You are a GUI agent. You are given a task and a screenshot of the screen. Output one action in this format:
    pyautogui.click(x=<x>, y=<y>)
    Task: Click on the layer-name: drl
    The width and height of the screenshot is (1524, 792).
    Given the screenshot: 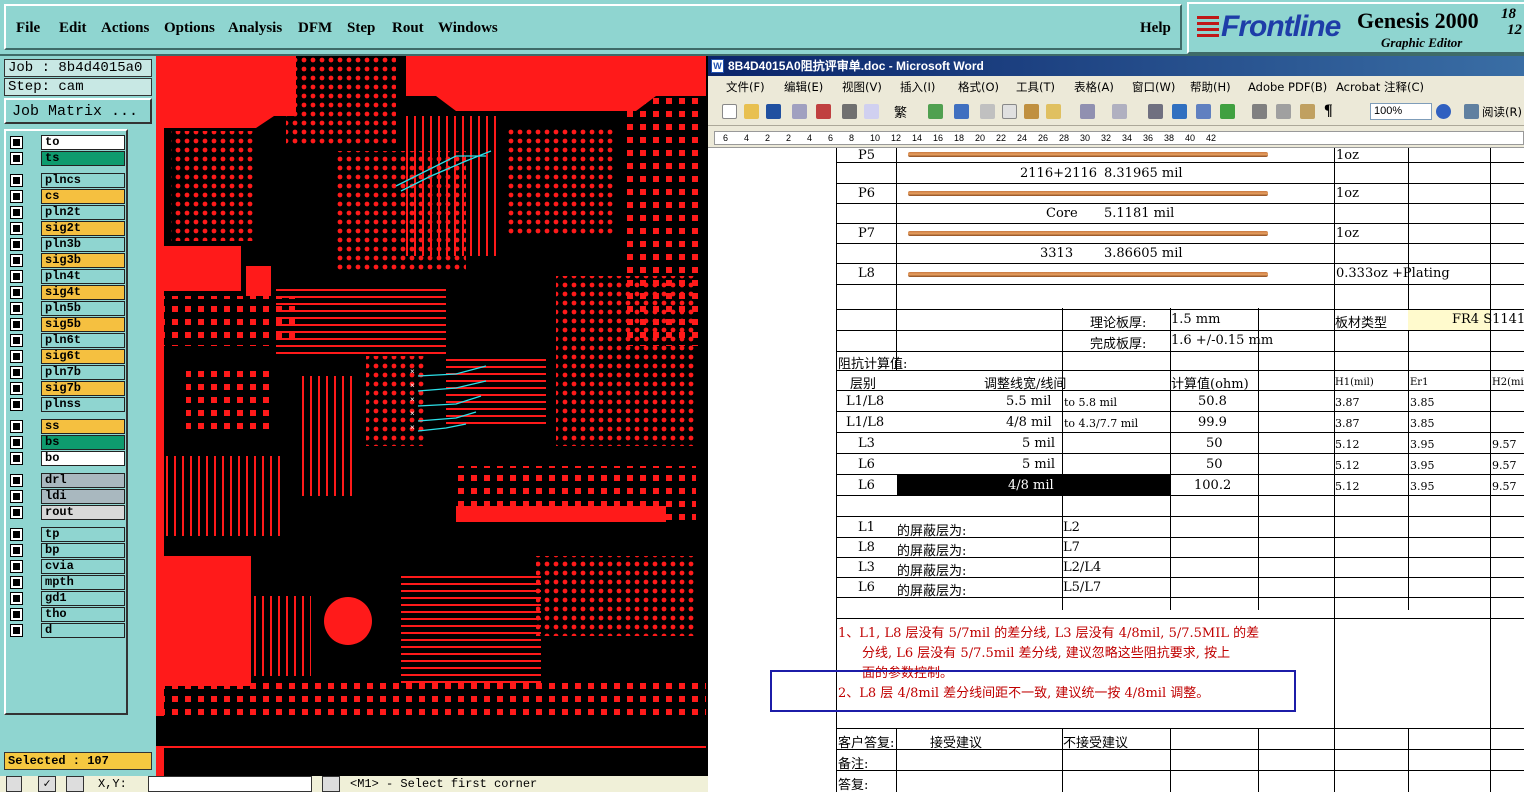 What is the action you would take?
    pyautogui.click(x=83, y=480)
    